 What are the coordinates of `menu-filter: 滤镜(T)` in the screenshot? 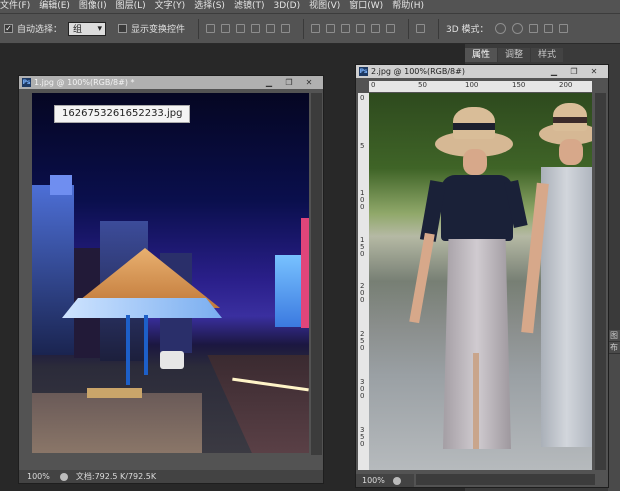 It's located at (249, 6).